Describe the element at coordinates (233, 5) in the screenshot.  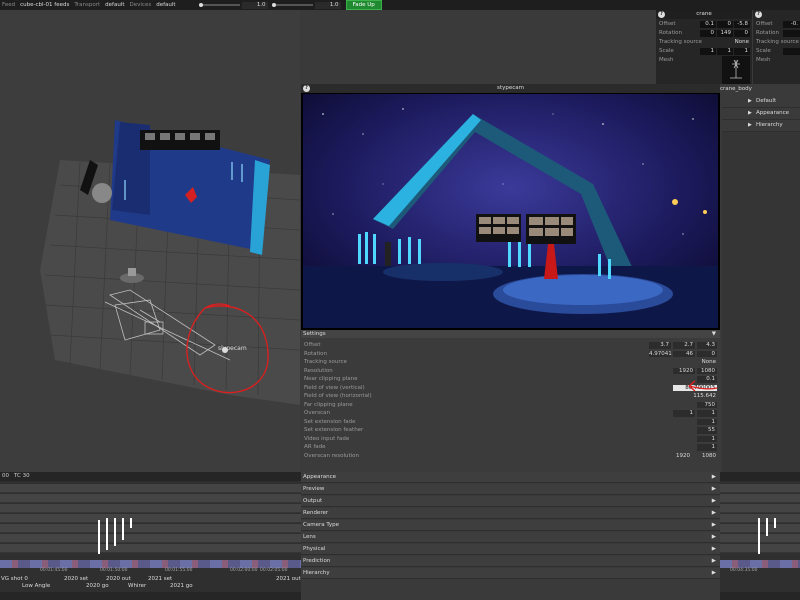
I see `volume-slider-1: 1.0` at that location.